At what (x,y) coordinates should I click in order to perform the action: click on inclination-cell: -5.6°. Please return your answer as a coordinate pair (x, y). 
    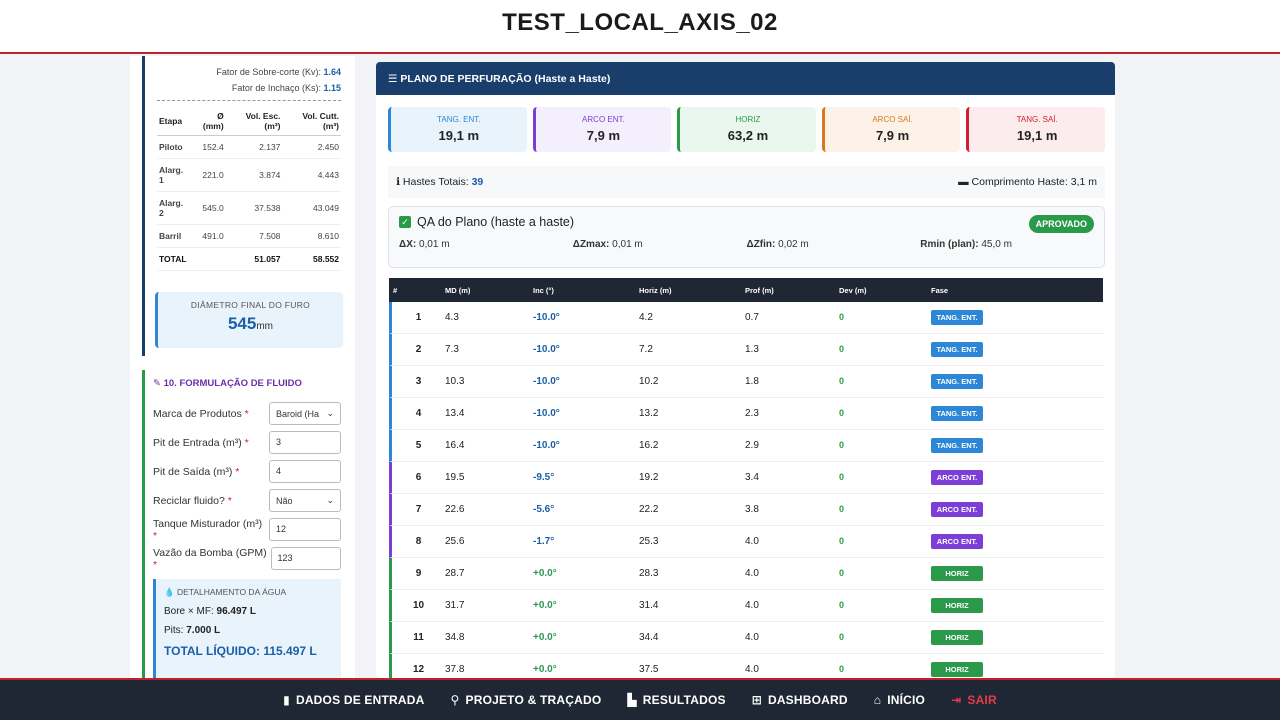
    Looking at the image, I should click on (544, 509).